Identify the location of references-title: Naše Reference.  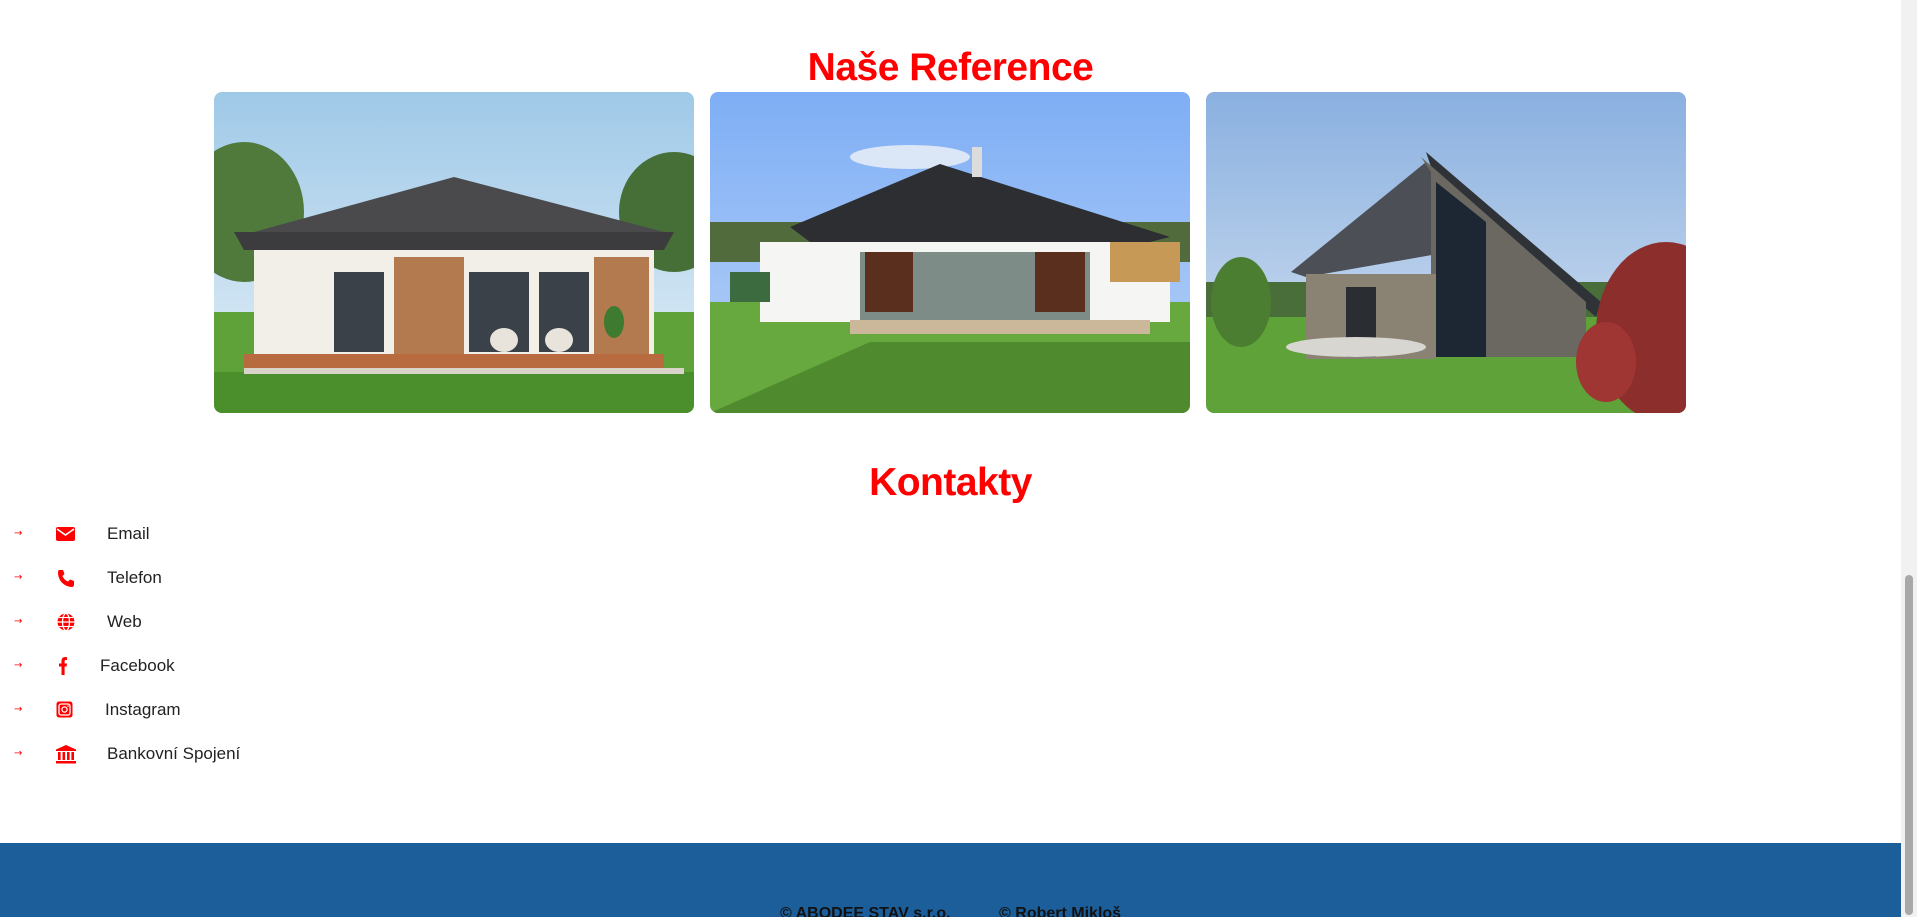
(950, 67).